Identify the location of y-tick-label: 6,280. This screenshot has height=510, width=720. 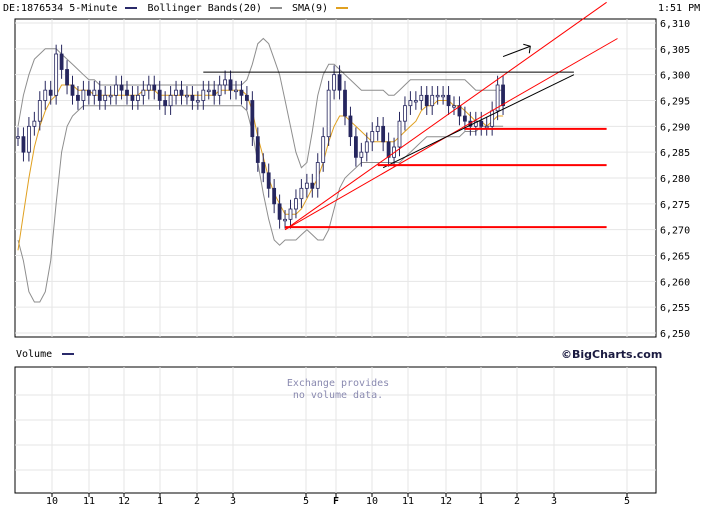
(675, 179).